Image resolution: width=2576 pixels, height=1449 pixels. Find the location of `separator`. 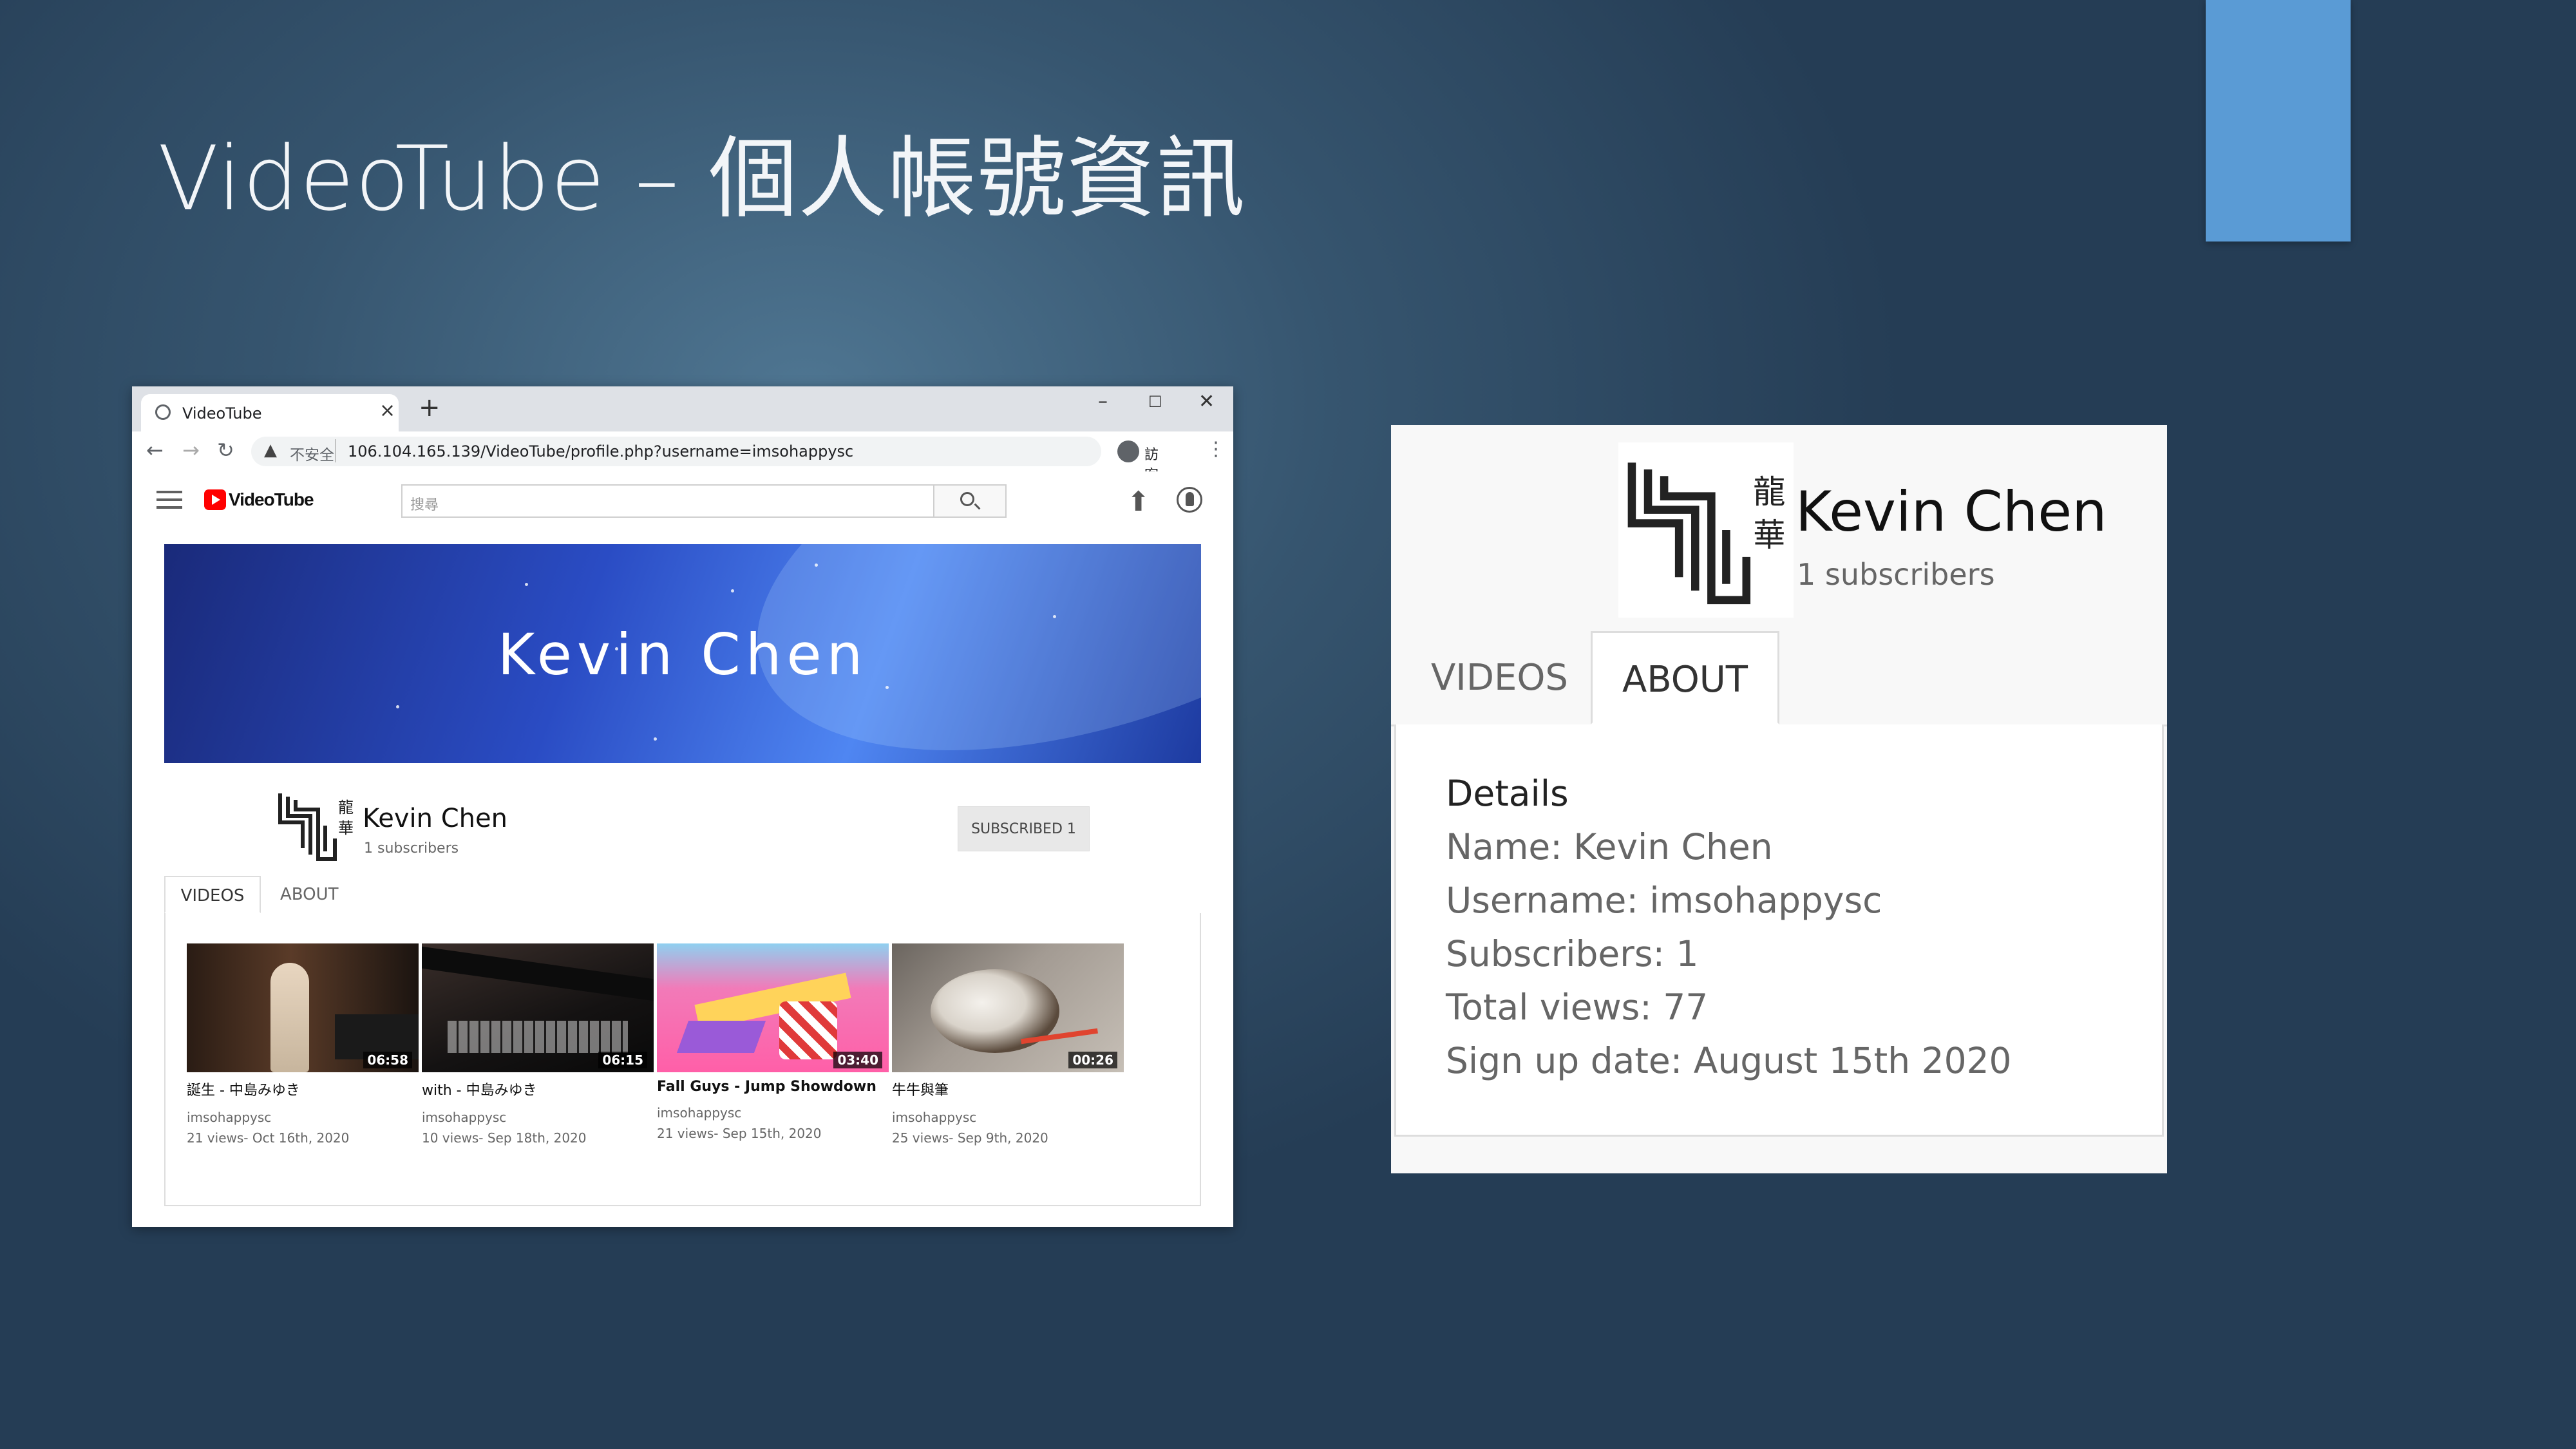

separator is located at coordinates (335, 450).